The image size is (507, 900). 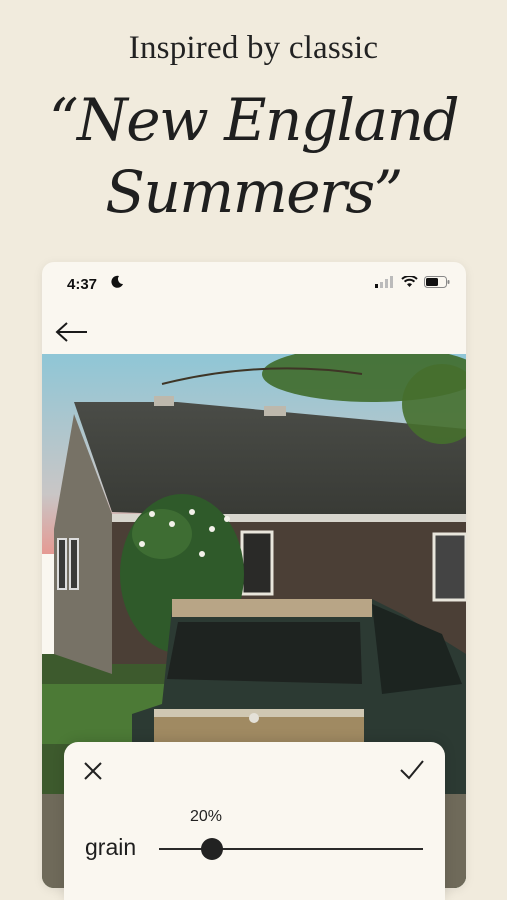 What do you see at coordinates (254, 821) in the screenshot?
I see `adjustment-panel: 20% grain` at bounding box center [254, 821].